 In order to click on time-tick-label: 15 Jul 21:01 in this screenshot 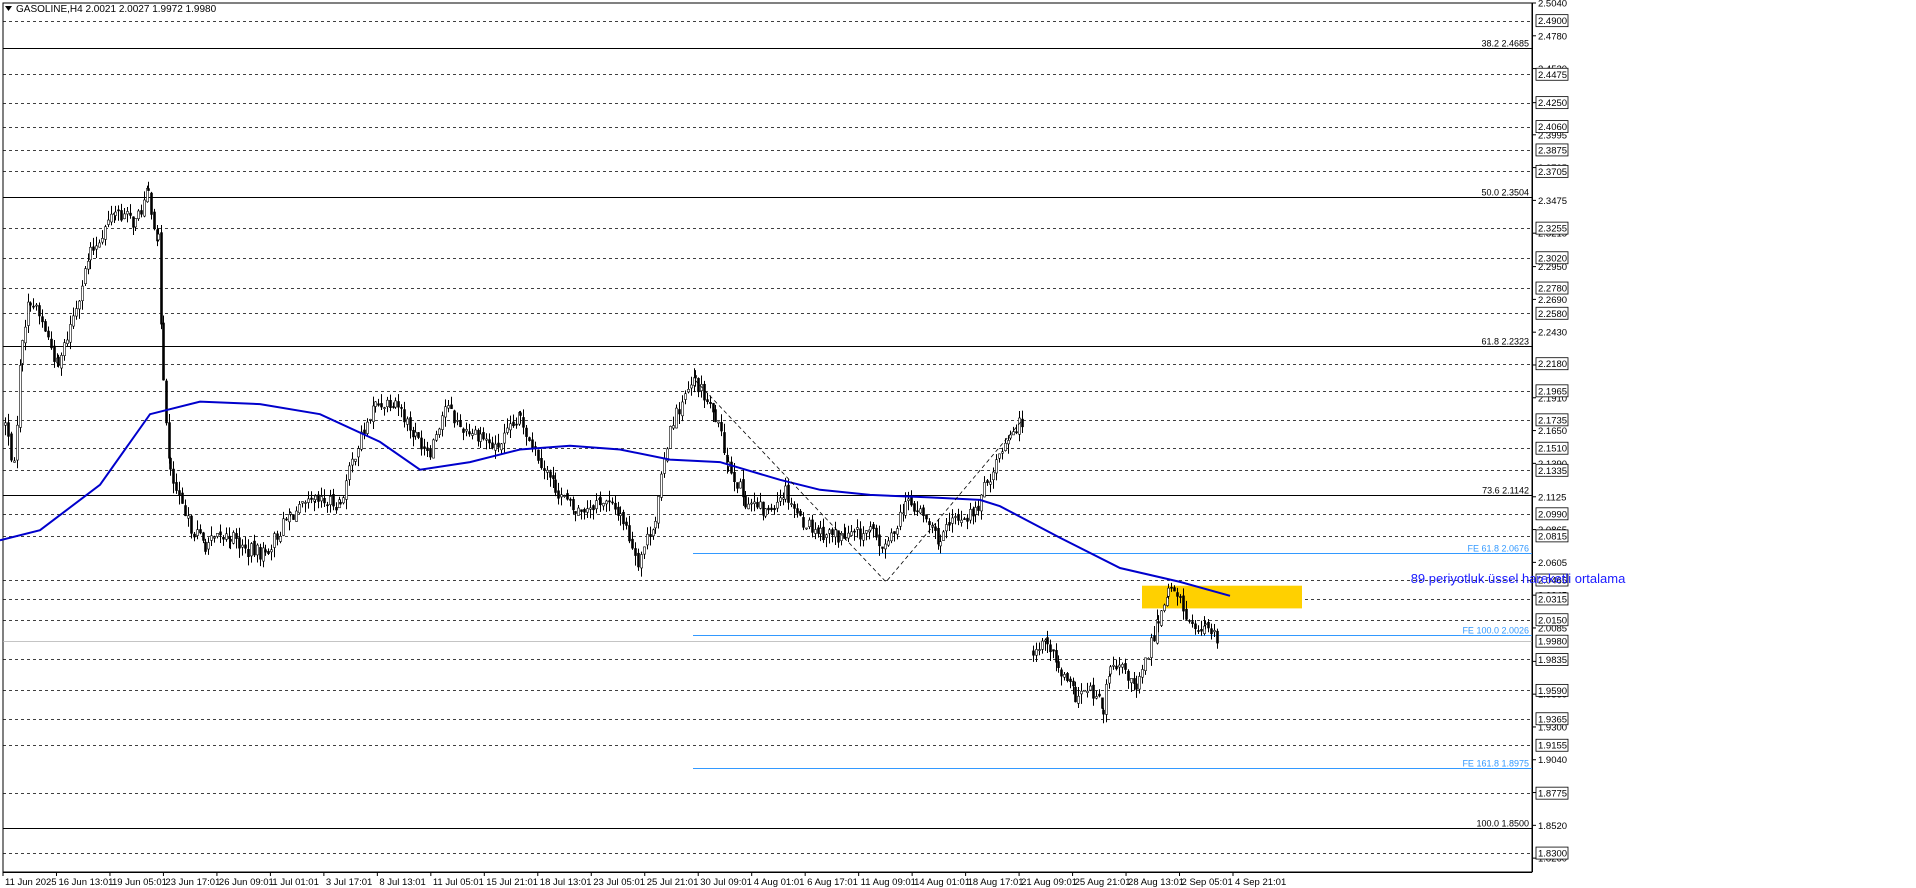, I will do `click(512, 882)`.